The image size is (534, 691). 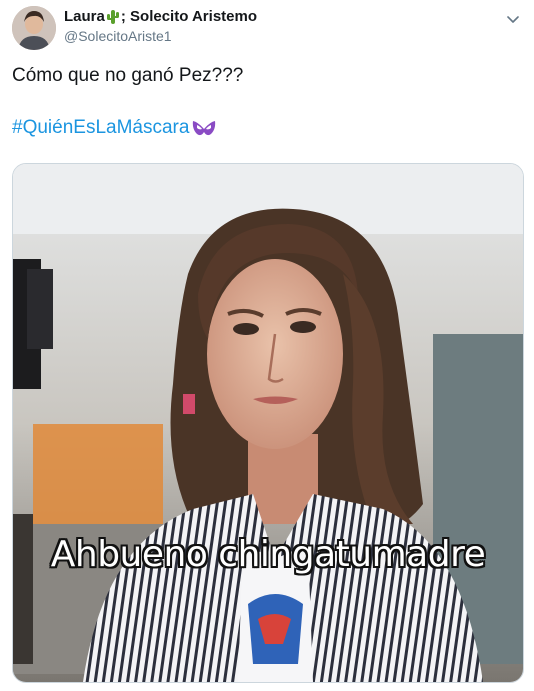 I want to click on display-name-part1: Laura, so click(x=84, y=16).